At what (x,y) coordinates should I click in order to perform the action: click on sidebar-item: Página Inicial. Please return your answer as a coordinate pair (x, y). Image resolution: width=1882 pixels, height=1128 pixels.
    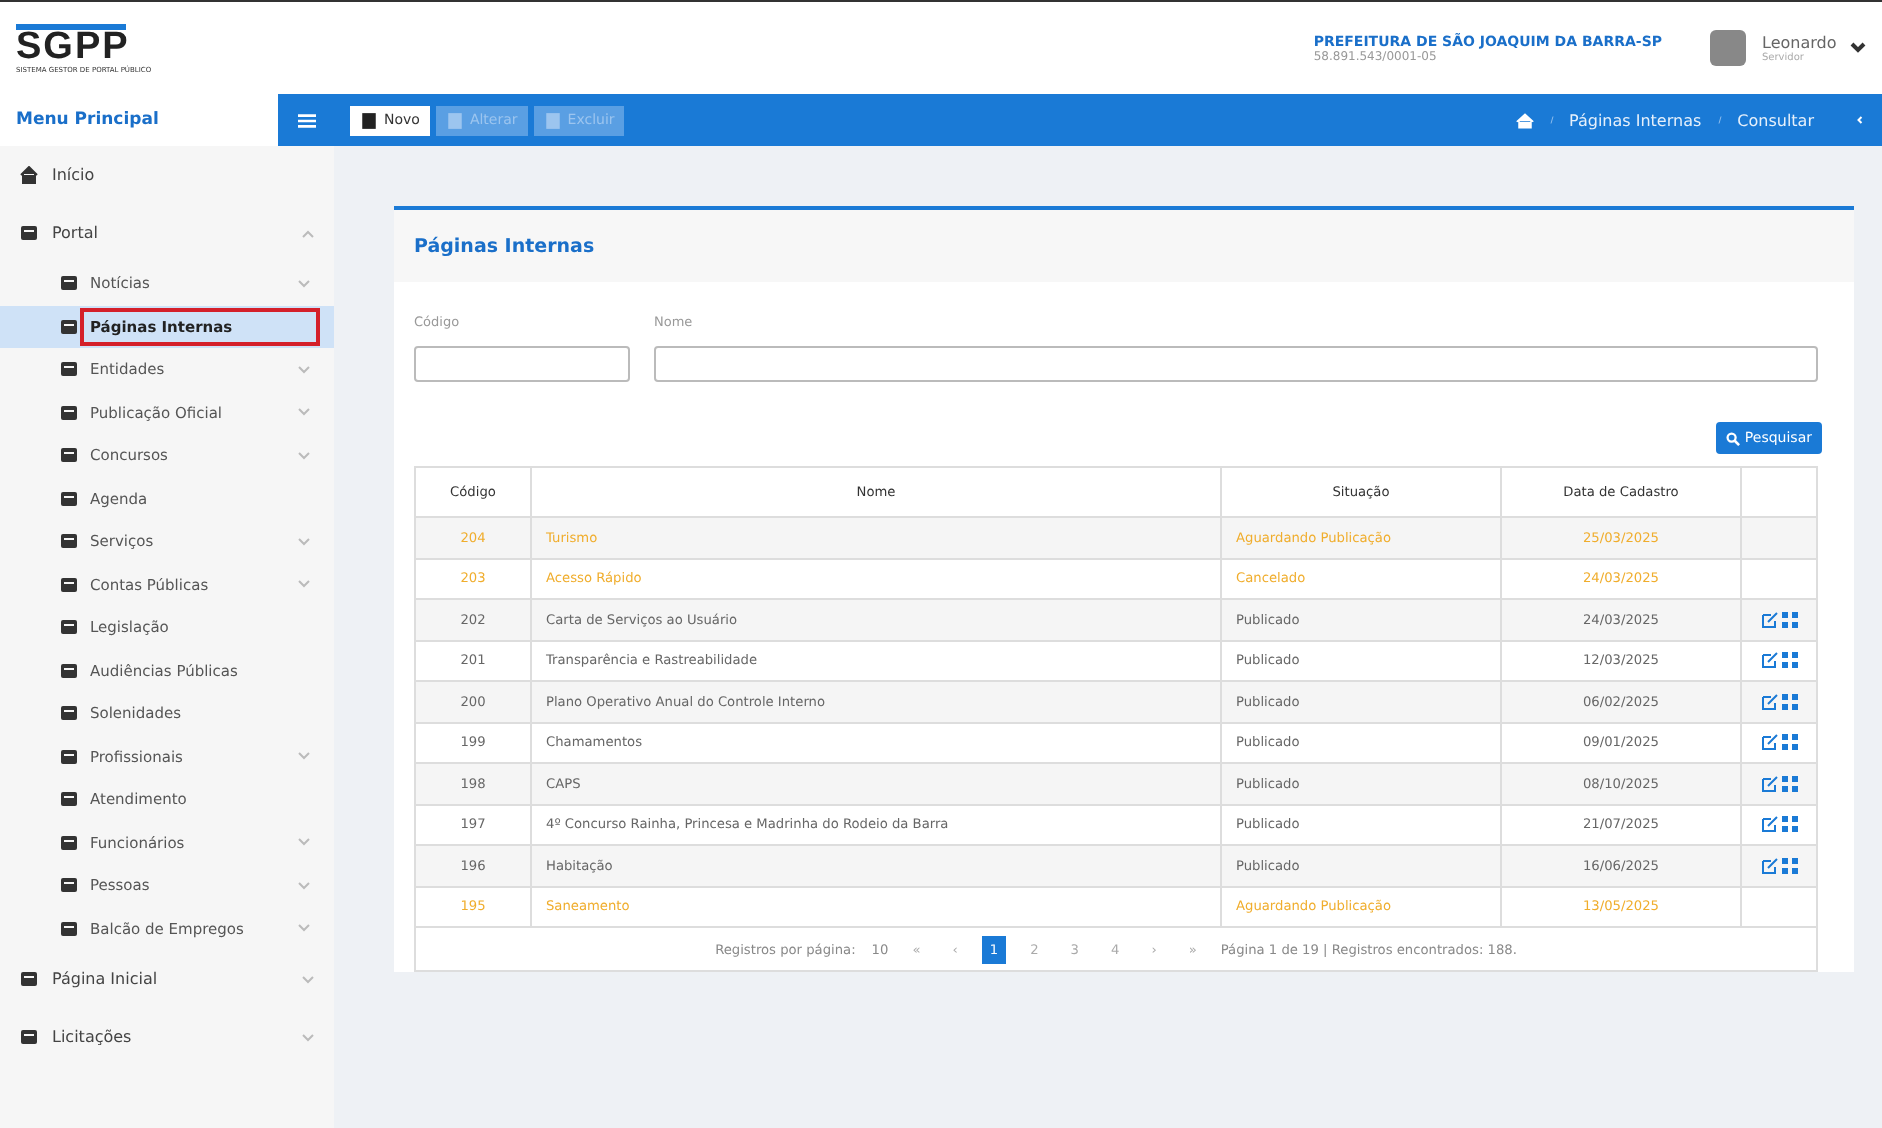
    Looking at the image, I should click on (167, 979).